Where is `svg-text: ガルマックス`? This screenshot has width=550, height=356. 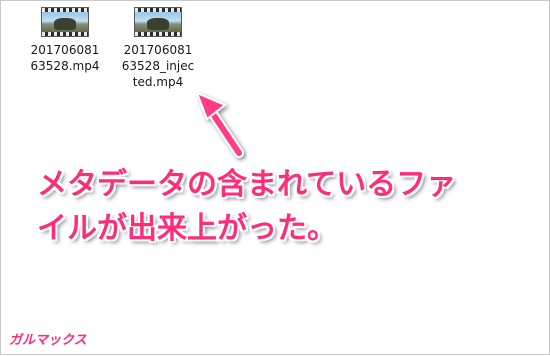 svg-text: ガルマックス is located at coordinates (48, 340).